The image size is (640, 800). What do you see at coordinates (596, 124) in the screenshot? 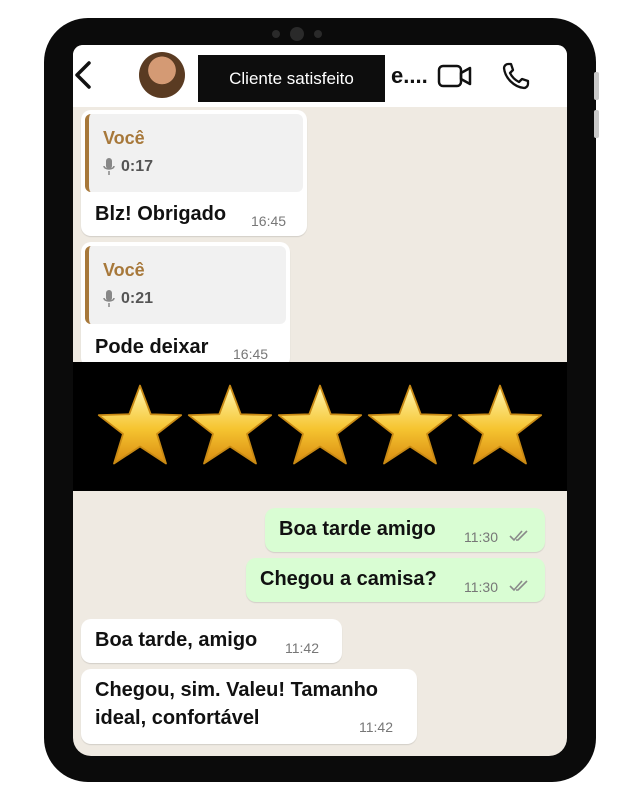
I see `volume-button-lower` at bounding box center [596, 124].